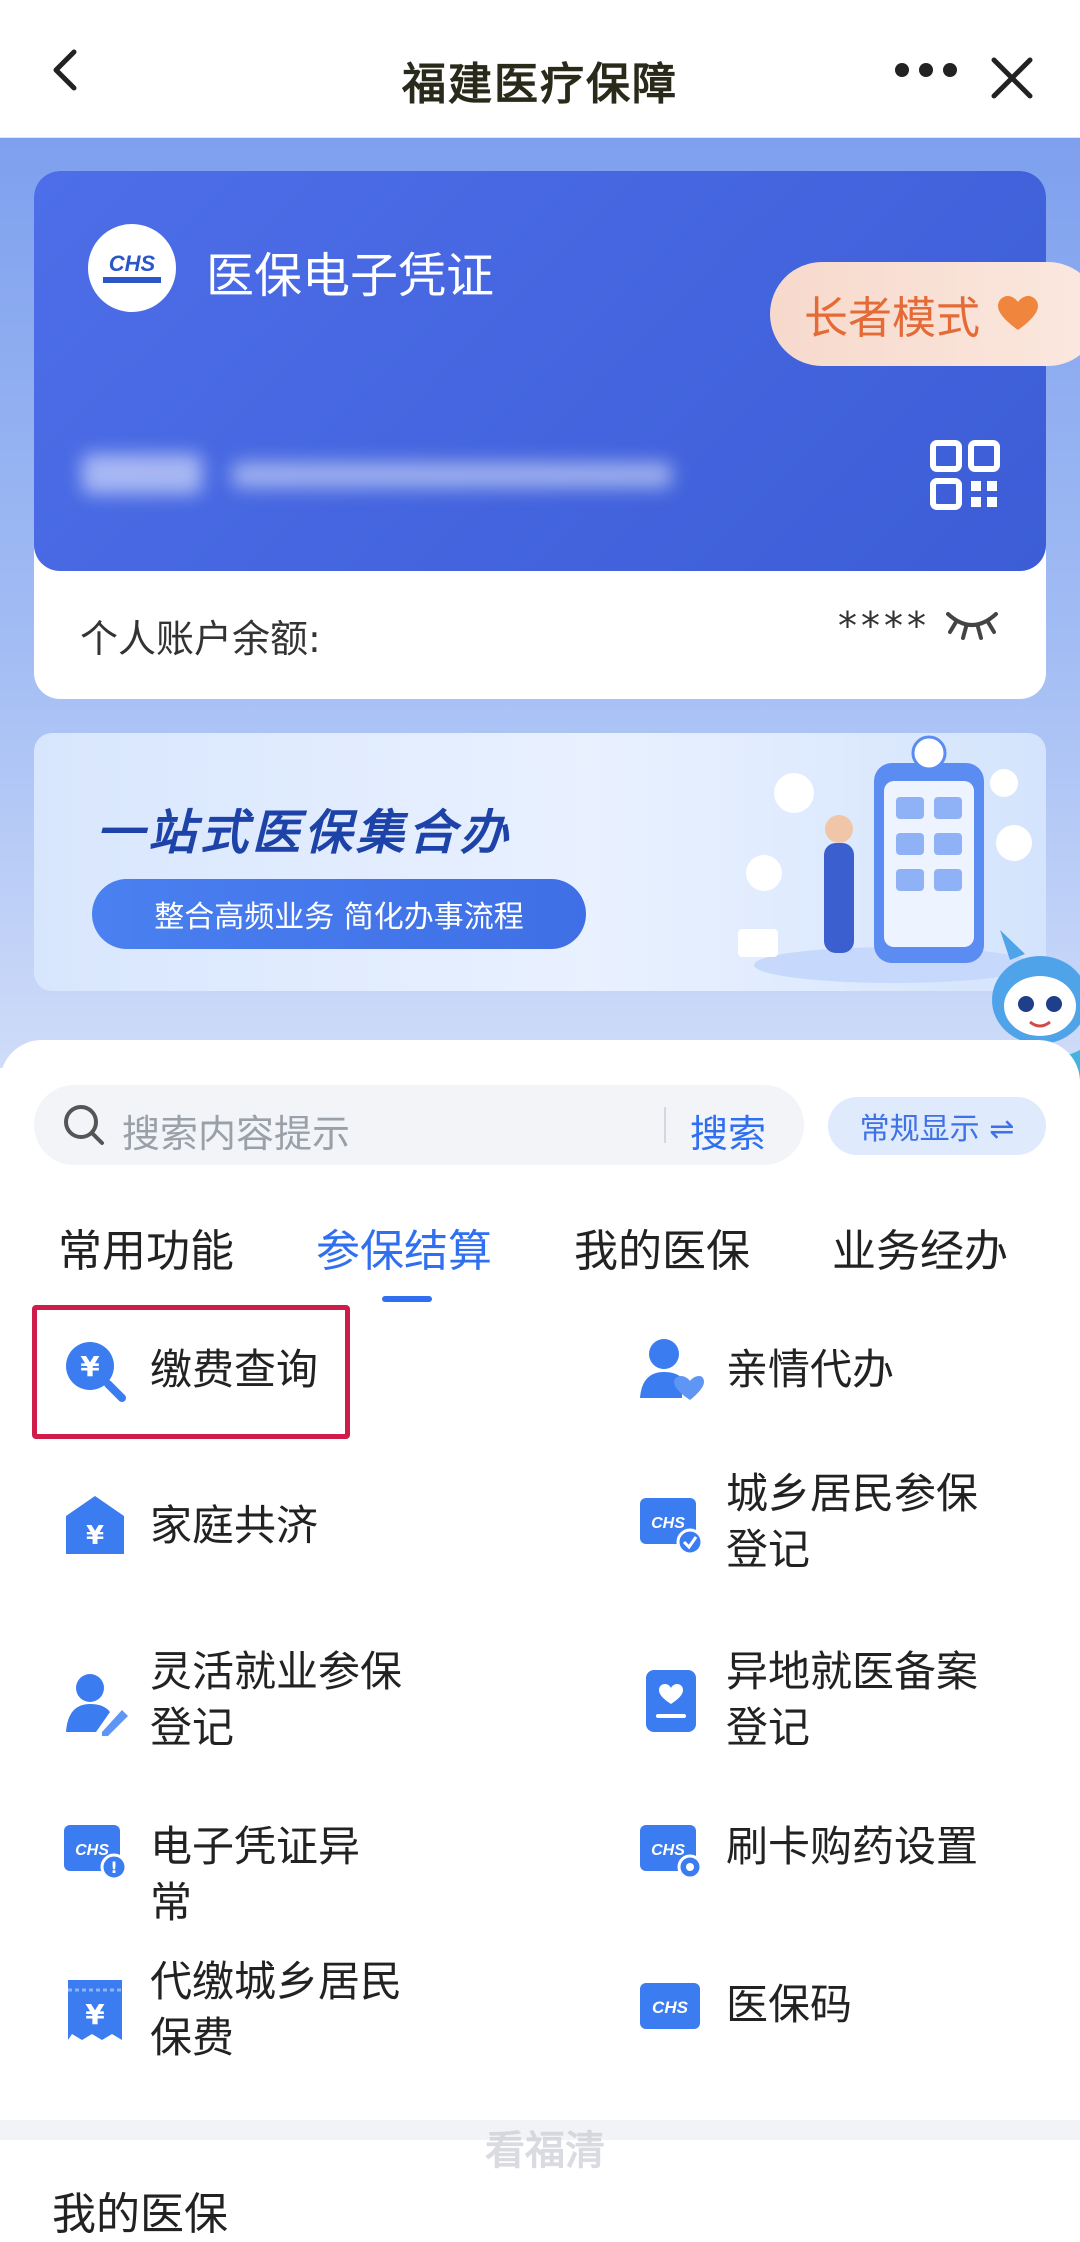  Describe the element at coordinates (810, 1369) in the screenshot. I see `service-label: 亲情代办` at that location.